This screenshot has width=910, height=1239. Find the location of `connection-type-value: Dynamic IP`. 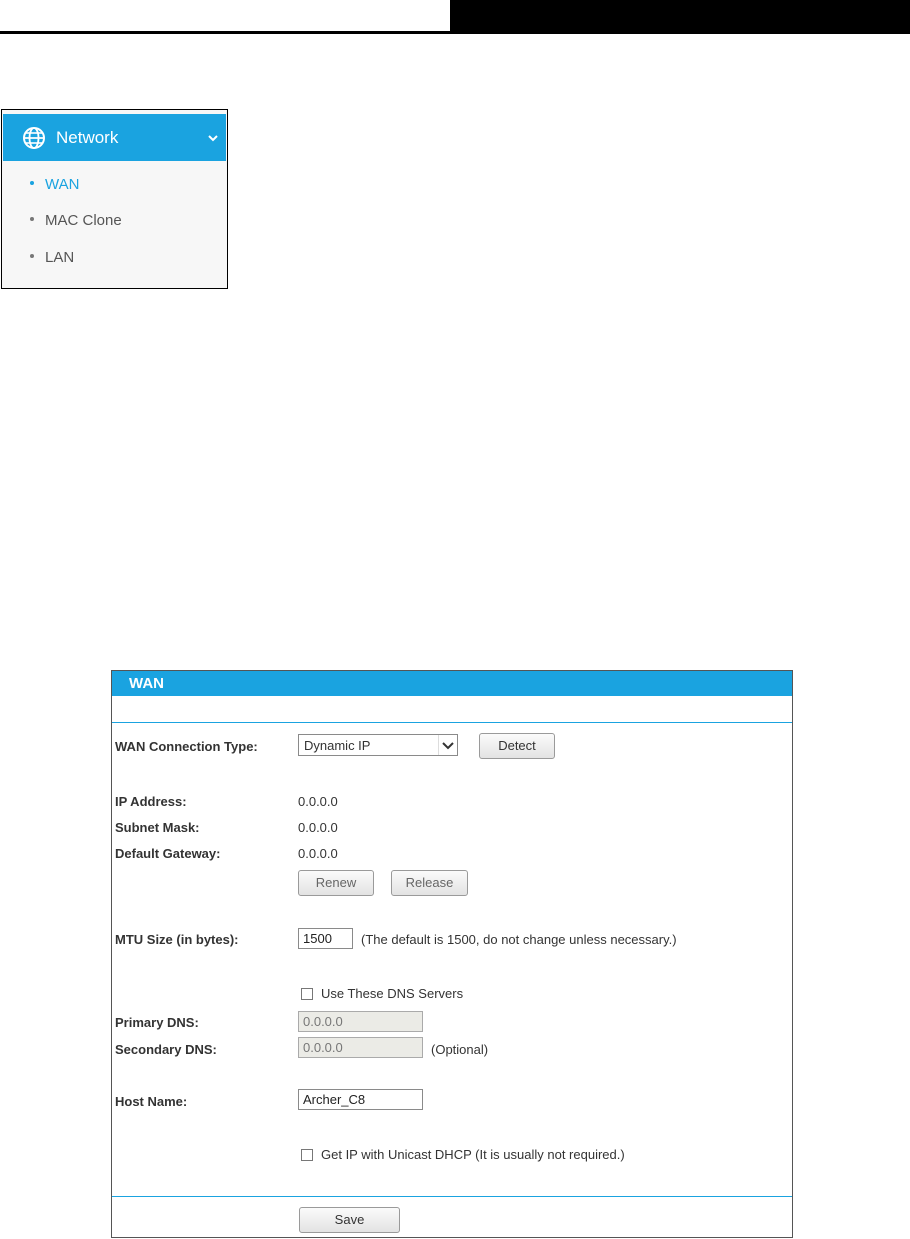

connection-type-value: Dynamic IP is located at coordinates (337, 745).